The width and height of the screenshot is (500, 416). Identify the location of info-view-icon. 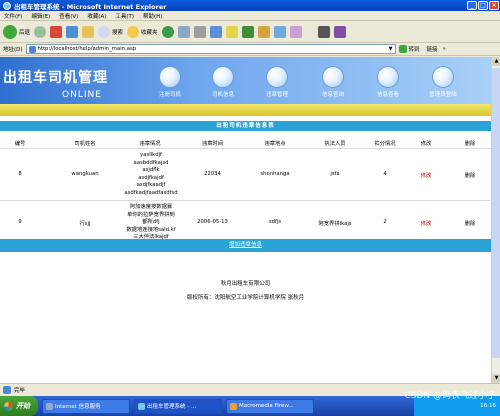
(388, 77).